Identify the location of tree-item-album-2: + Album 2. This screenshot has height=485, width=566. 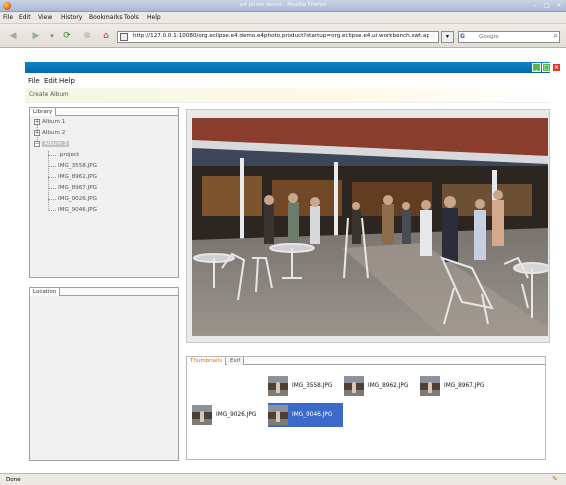
(49, 133).